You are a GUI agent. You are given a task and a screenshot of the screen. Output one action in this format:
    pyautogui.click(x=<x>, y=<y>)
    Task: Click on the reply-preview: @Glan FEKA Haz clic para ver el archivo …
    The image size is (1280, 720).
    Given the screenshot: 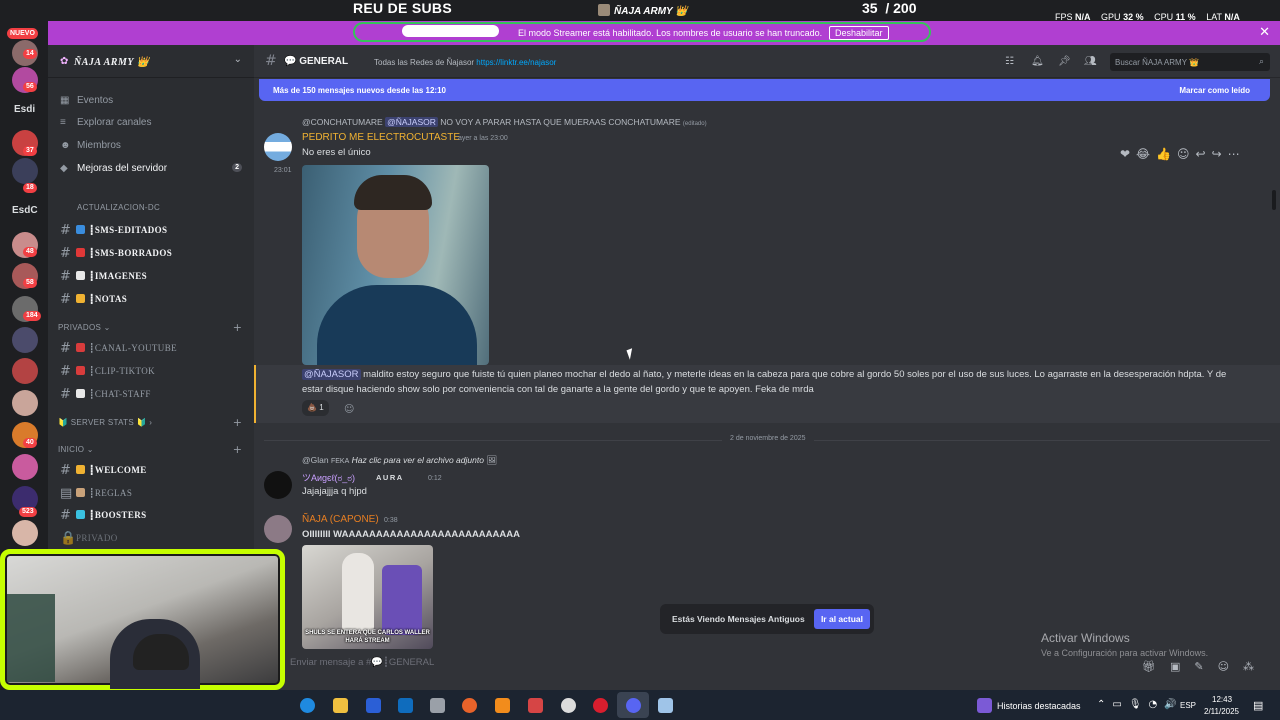 What is the action you would take?
    pyautogui.click(x=399, y=460)
    